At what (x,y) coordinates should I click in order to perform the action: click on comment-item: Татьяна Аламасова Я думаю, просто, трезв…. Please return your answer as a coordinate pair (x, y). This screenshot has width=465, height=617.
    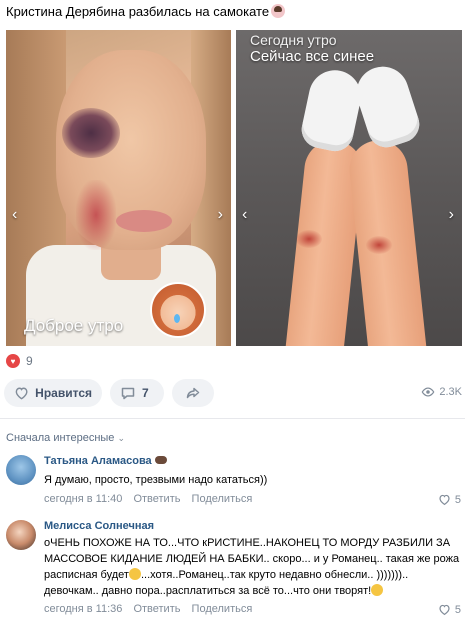
    Looking at the image, I should click on (233, 480).